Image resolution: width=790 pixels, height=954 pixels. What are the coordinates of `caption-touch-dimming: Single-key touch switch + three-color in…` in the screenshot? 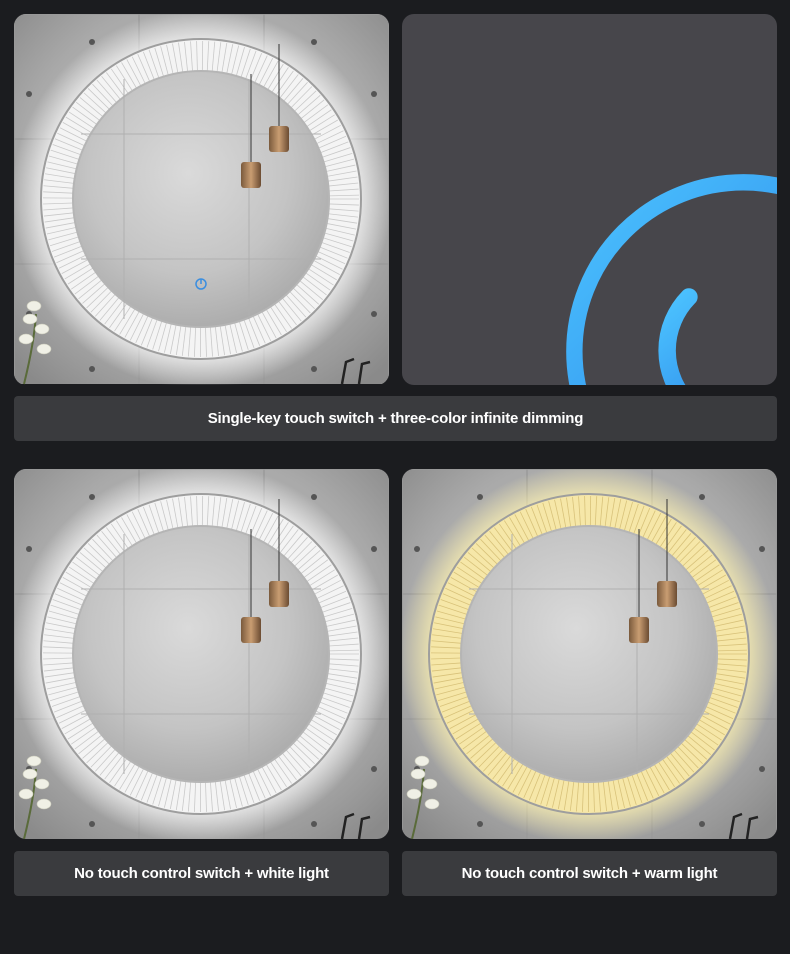 It's located at (395, 418).